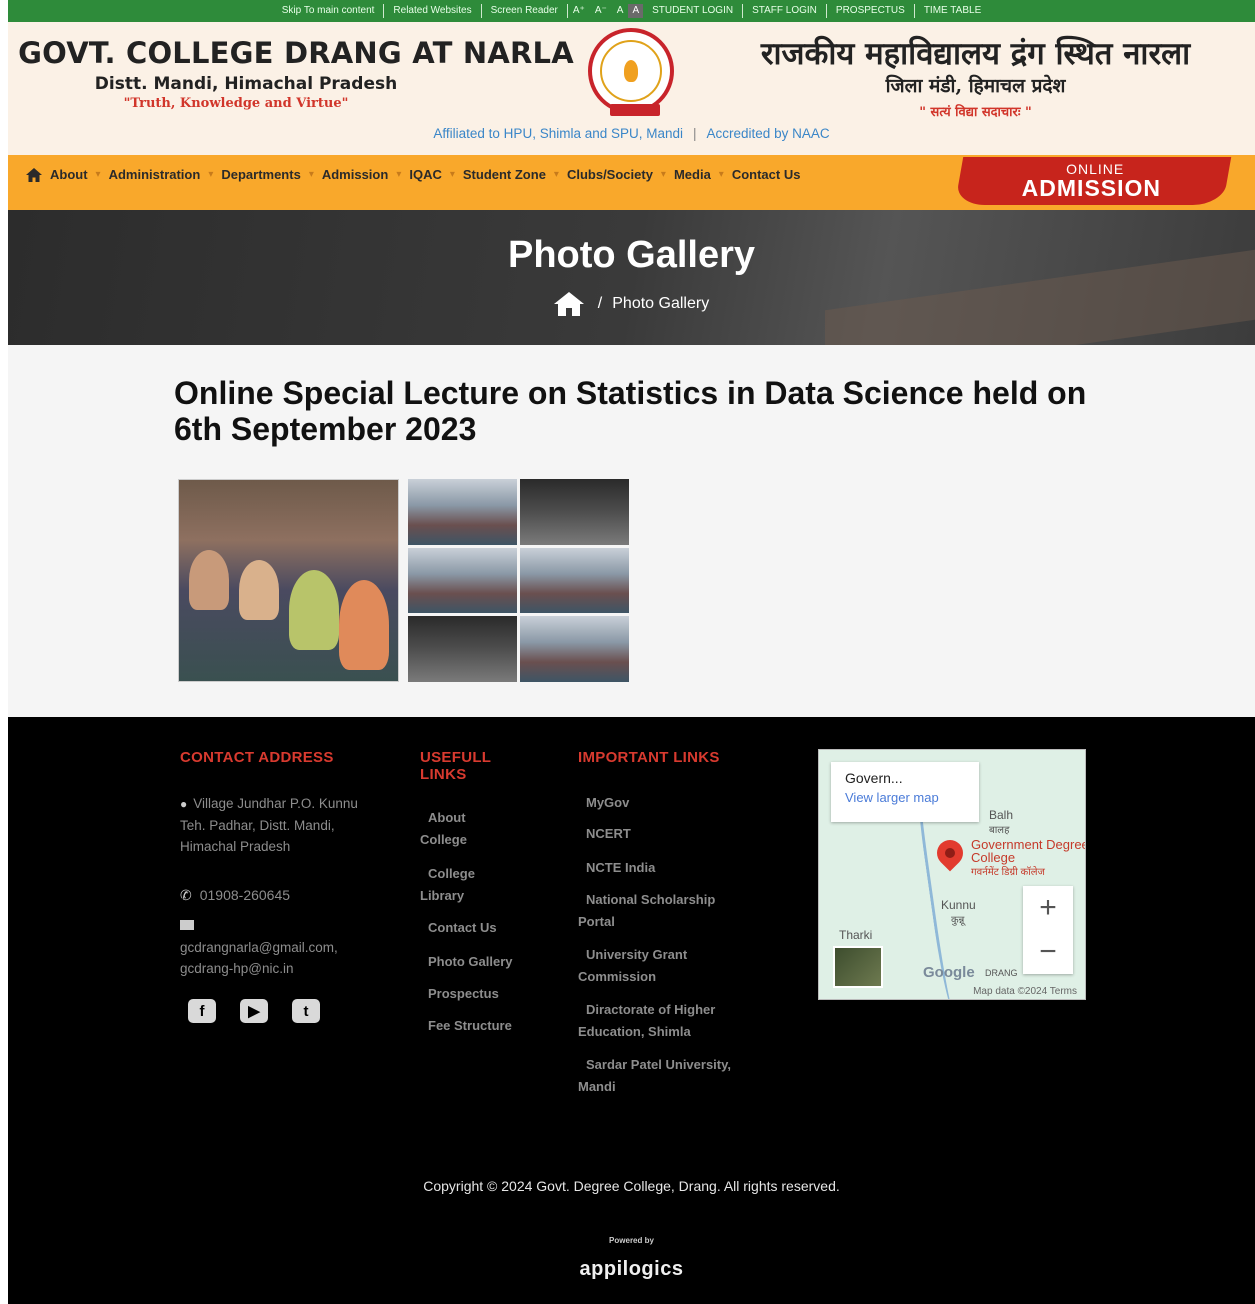 Image resolution: width=1255 pixels, height=1304 pixels. What do you see at coordinates (507, 928) in the screenshot?
I see `footer-link-contact-us: Contact Us` at bounding box center [507, 928].